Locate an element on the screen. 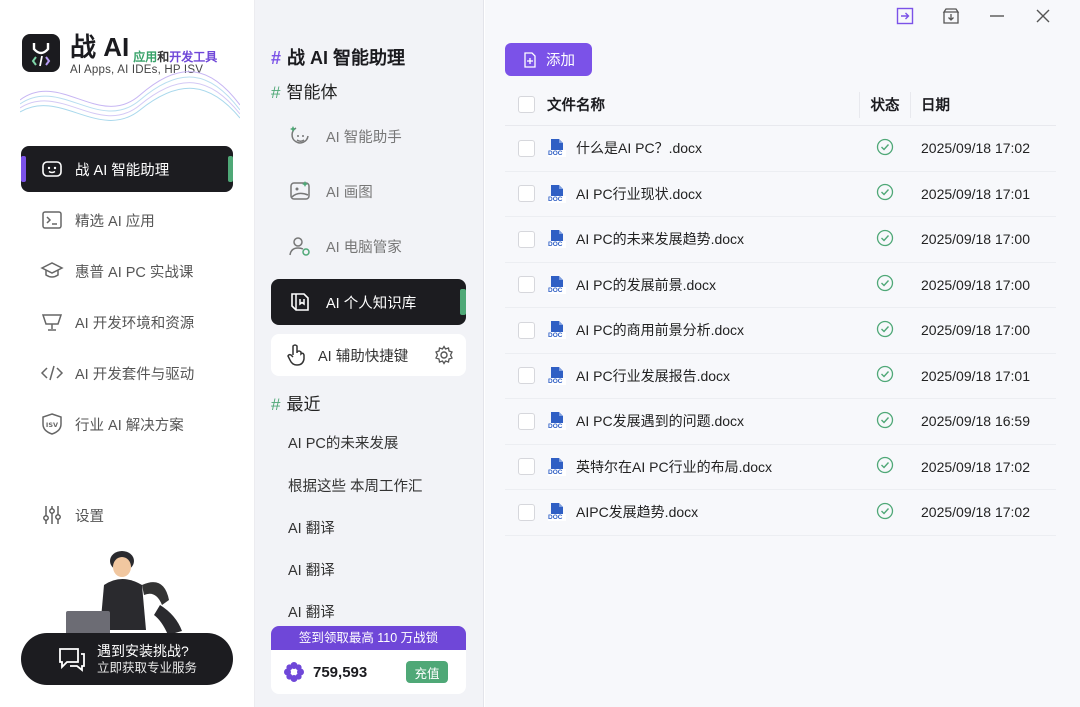 The width and height of the screenshot is (1080, 707). file-name: AI PC的商用前景分析.docx is located at coordinates (660, 330).